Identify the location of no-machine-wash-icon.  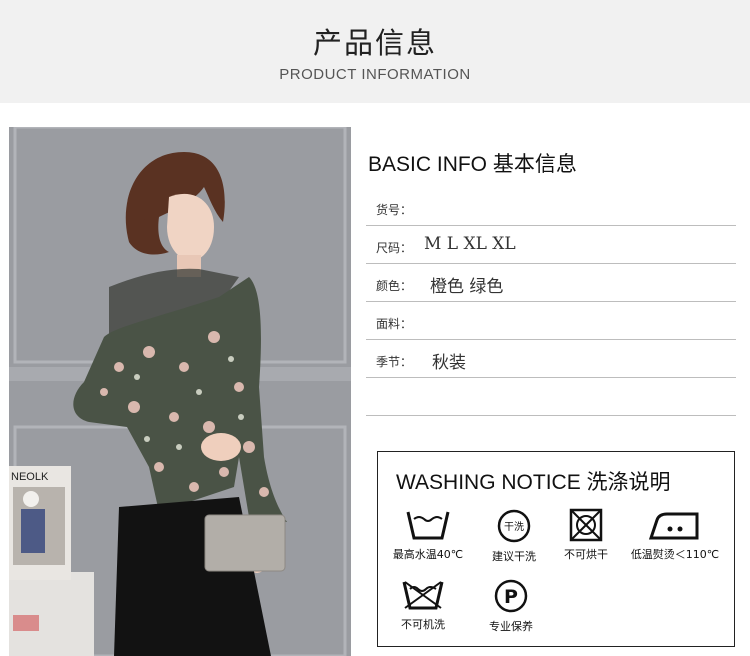
(423, 595).